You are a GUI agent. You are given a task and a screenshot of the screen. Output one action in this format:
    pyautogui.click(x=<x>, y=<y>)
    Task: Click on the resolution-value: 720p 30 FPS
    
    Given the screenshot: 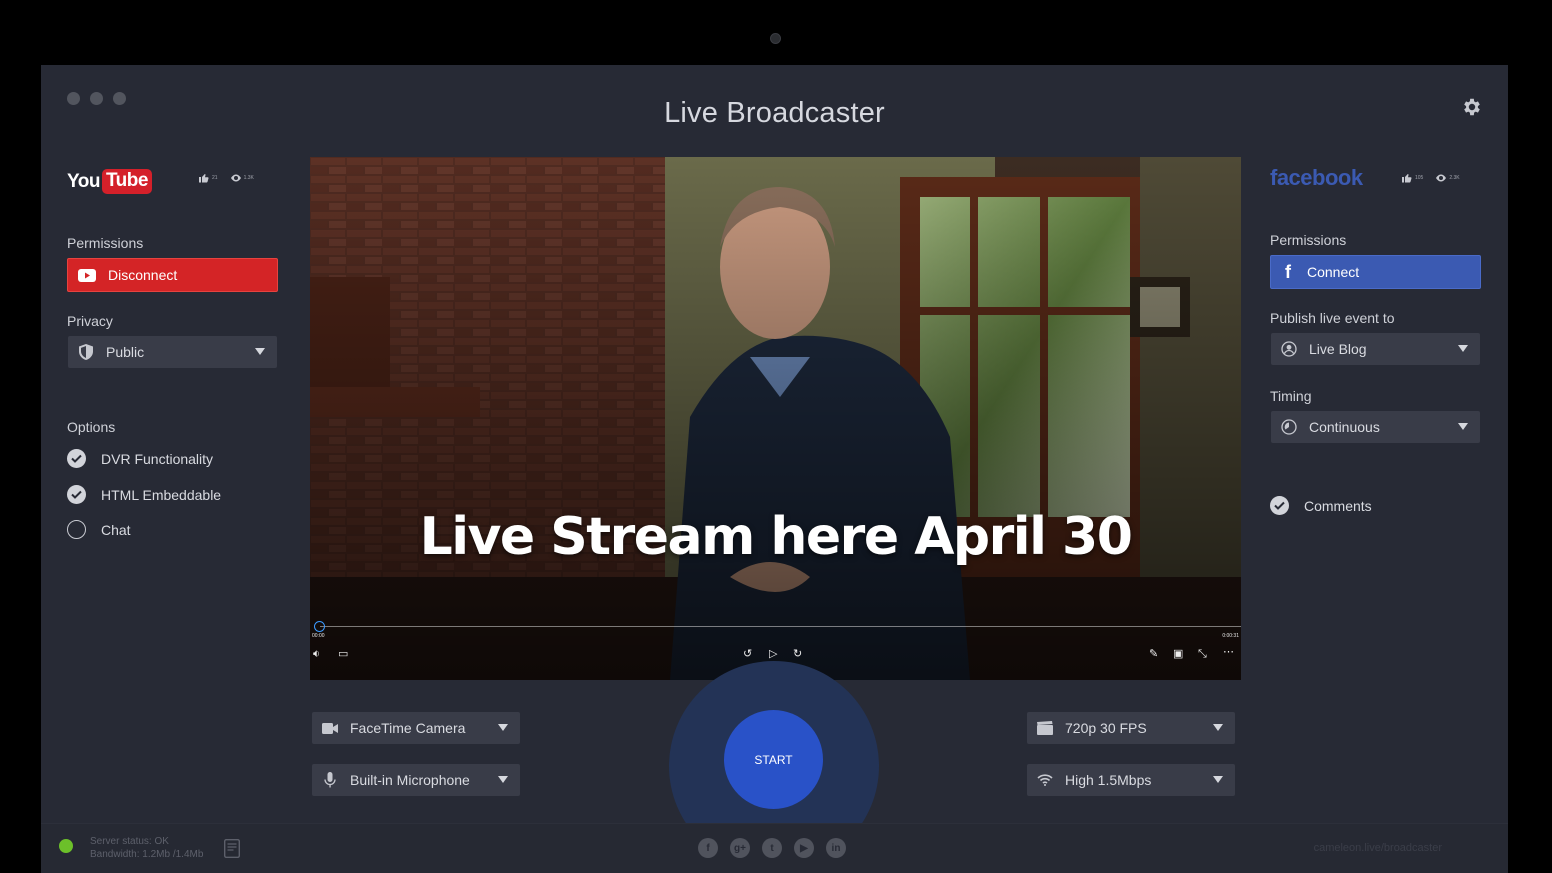 What is the action you would take?
    pyautogui.click(x=1106, y=728)
    